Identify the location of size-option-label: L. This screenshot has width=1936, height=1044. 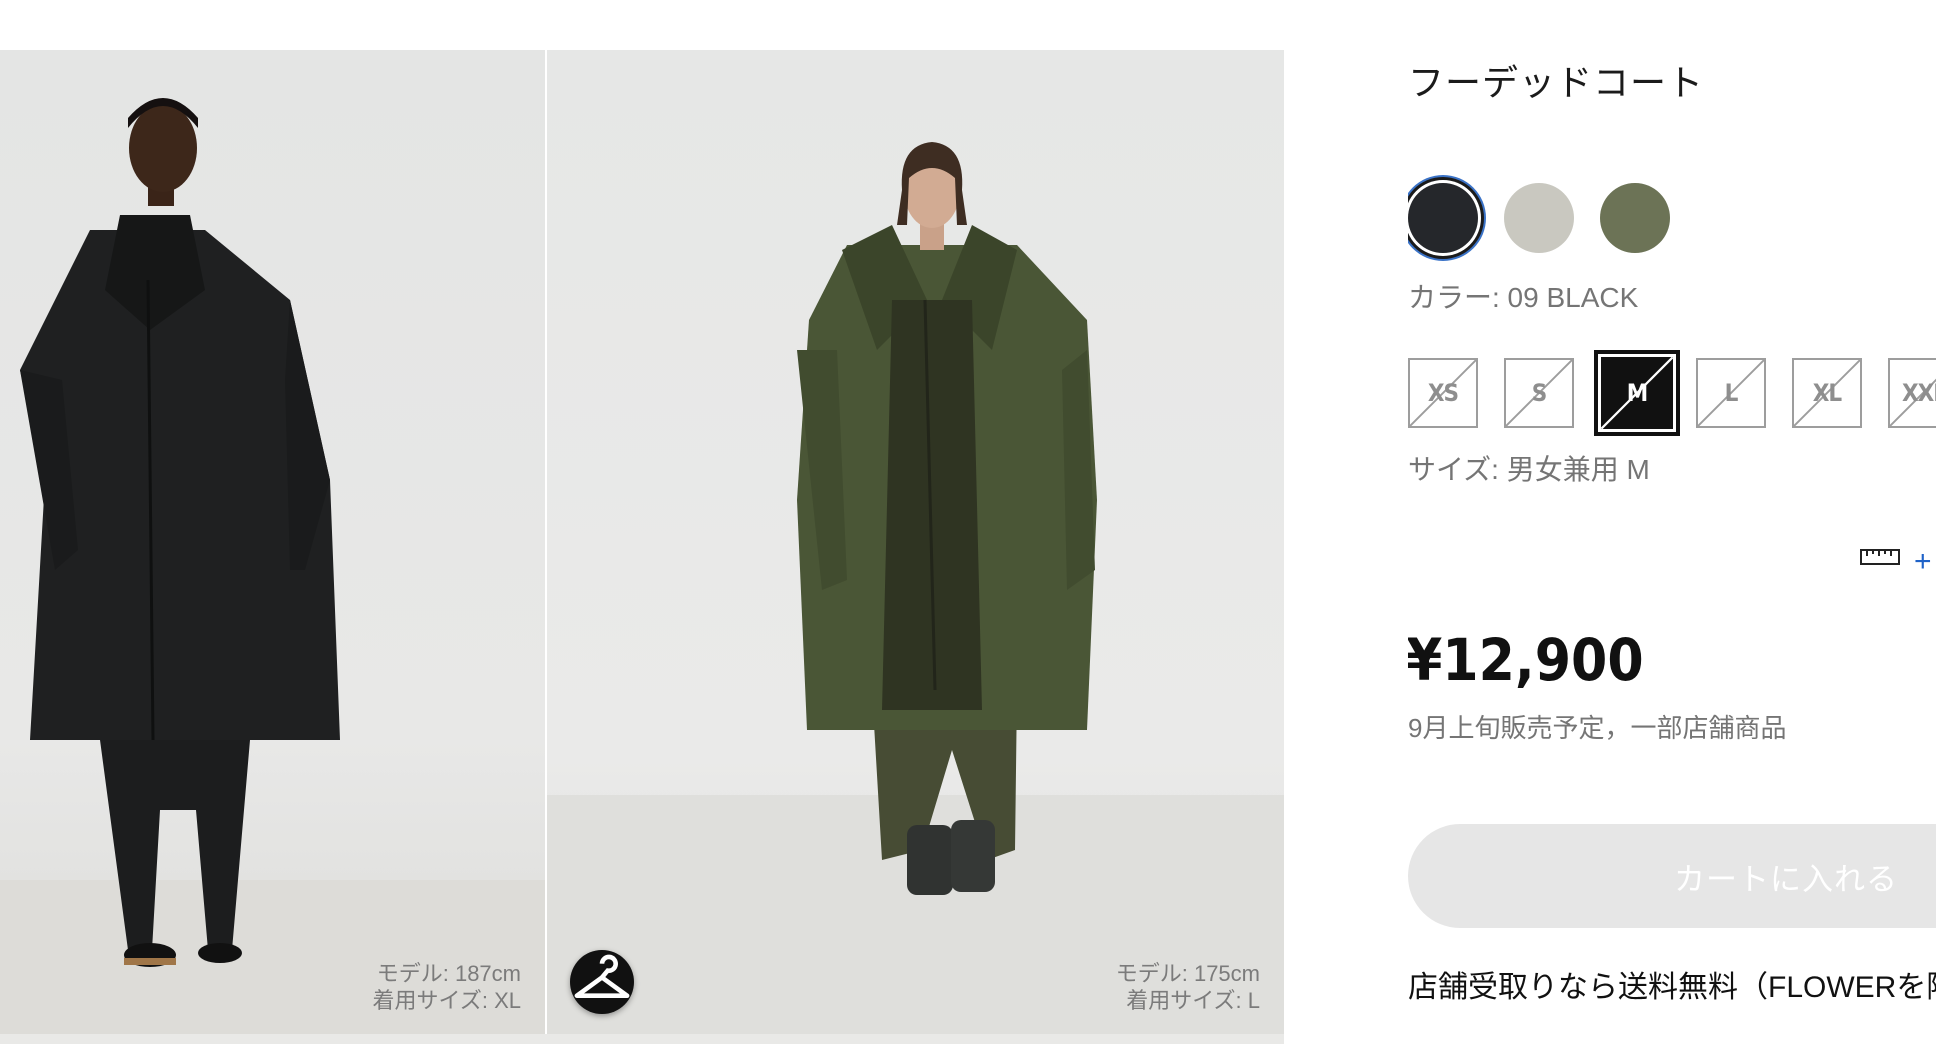
(1731, 393).